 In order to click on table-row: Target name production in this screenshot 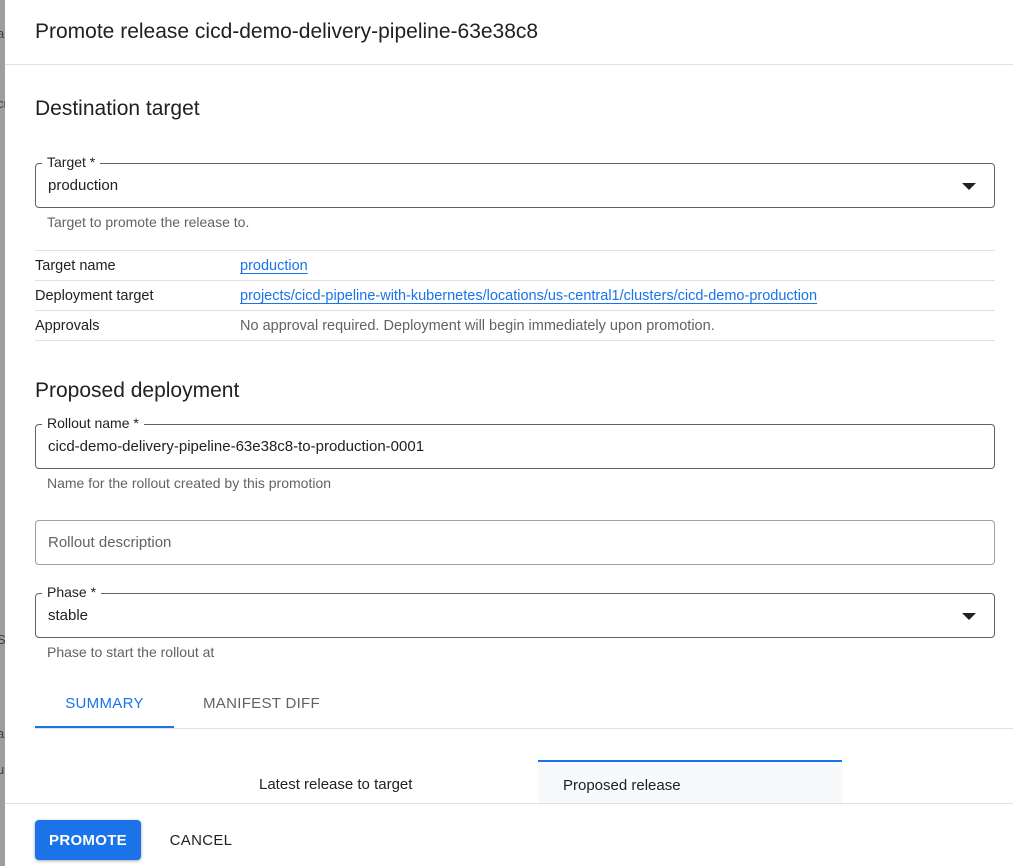, I will do `click(515, 266)`.